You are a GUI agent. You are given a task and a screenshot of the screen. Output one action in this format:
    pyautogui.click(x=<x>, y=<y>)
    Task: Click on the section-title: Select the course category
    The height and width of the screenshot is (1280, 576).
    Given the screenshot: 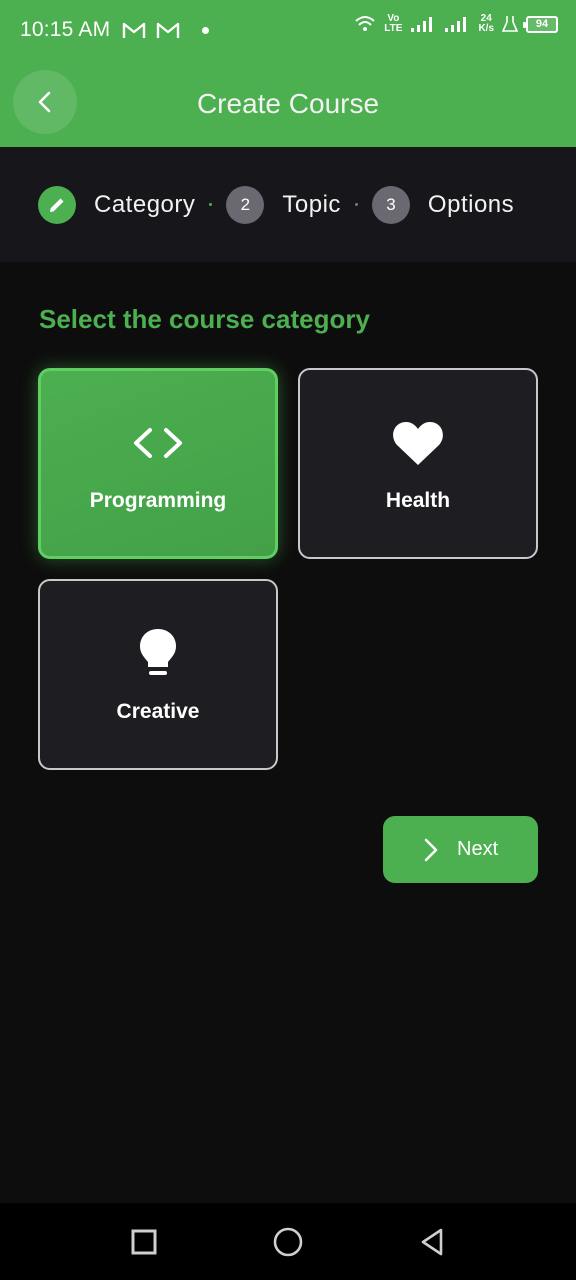 What is the action you would take?
    pyautogui.click(x=204, y=319)
    